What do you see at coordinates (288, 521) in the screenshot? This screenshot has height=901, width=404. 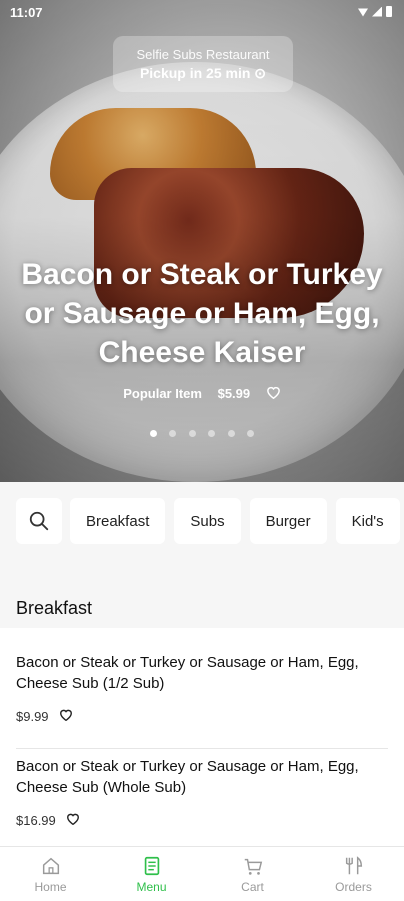 I see `category-chip-burger: Burger` at bounding box center [288, 521].